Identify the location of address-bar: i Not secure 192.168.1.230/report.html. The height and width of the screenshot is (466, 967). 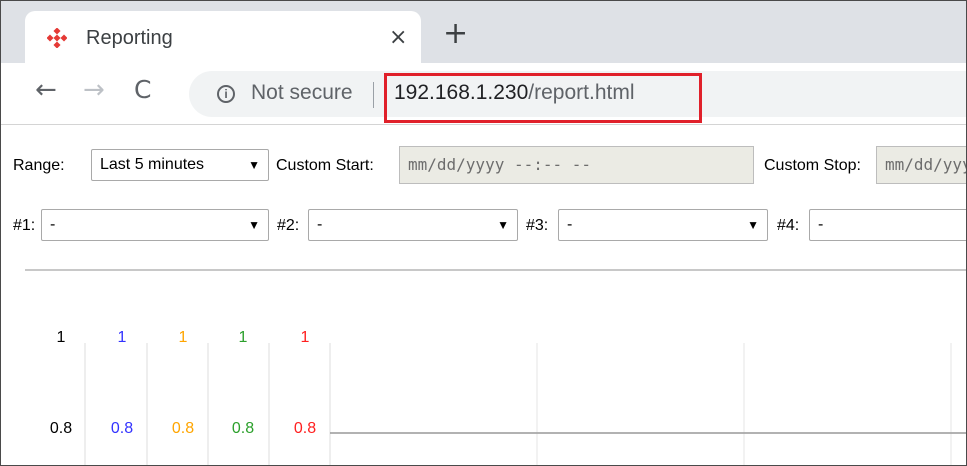
(577, 94).